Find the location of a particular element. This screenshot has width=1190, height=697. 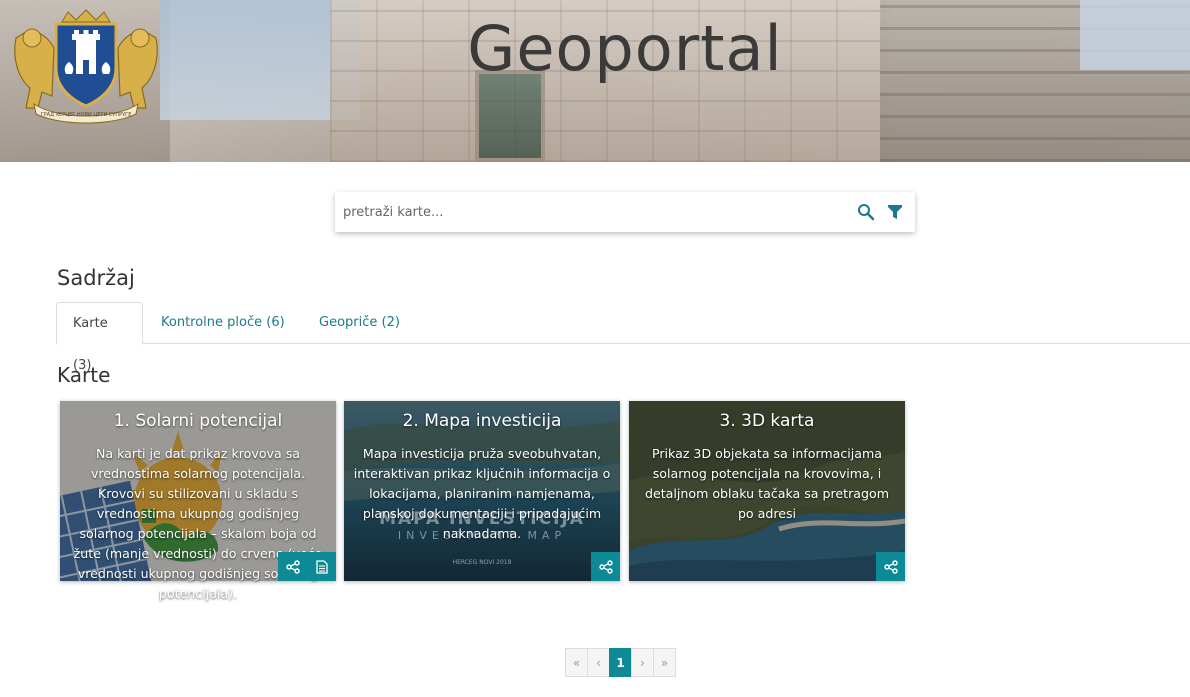

thumbnail-text-location: HERCEG NOVI 2018 is located at coordinates (482, 562).